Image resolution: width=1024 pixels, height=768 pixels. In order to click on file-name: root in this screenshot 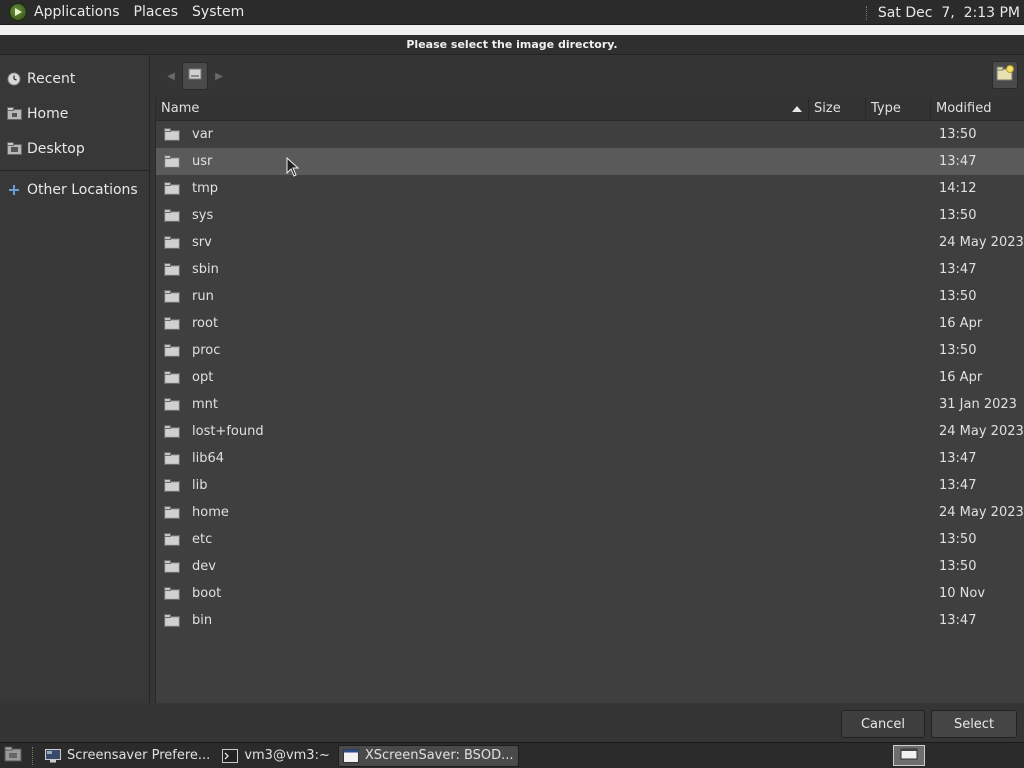, I will do `click(205, 323)`.